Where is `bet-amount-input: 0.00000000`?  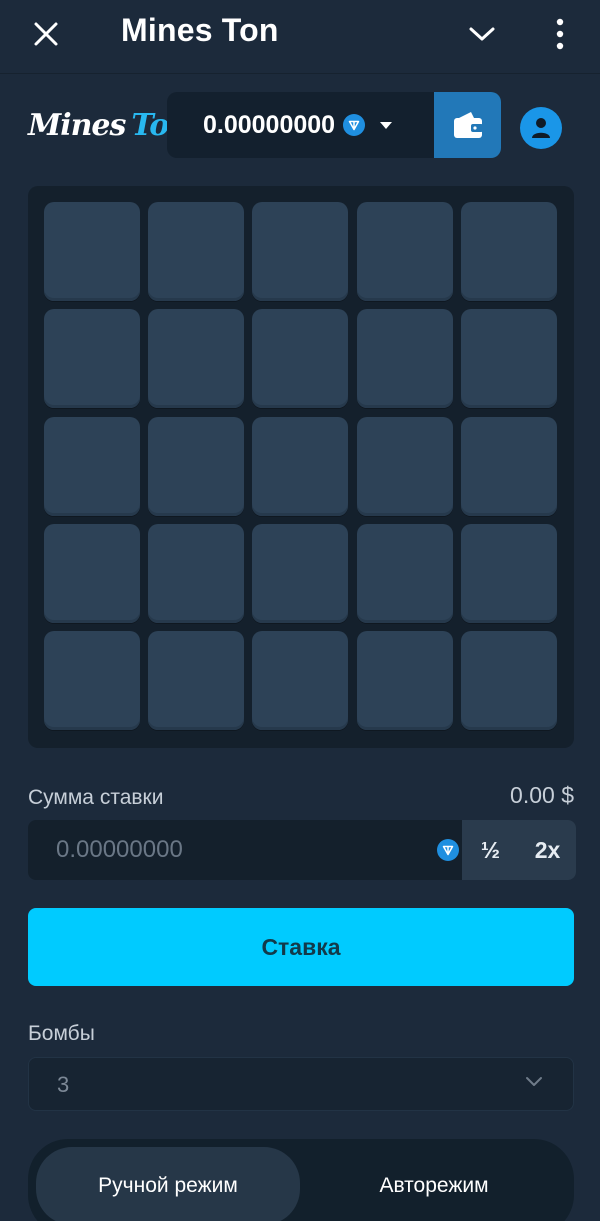 bet-amount-input: 0.00000000 is located at coordinates (119, 850).